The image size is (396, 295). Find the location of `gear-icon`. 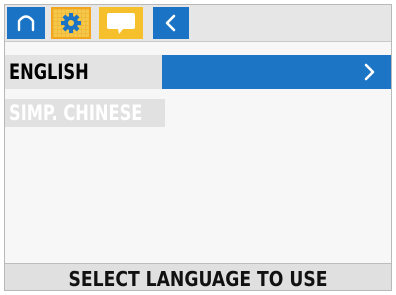

gear-icon is located at coordinates (71, 23).